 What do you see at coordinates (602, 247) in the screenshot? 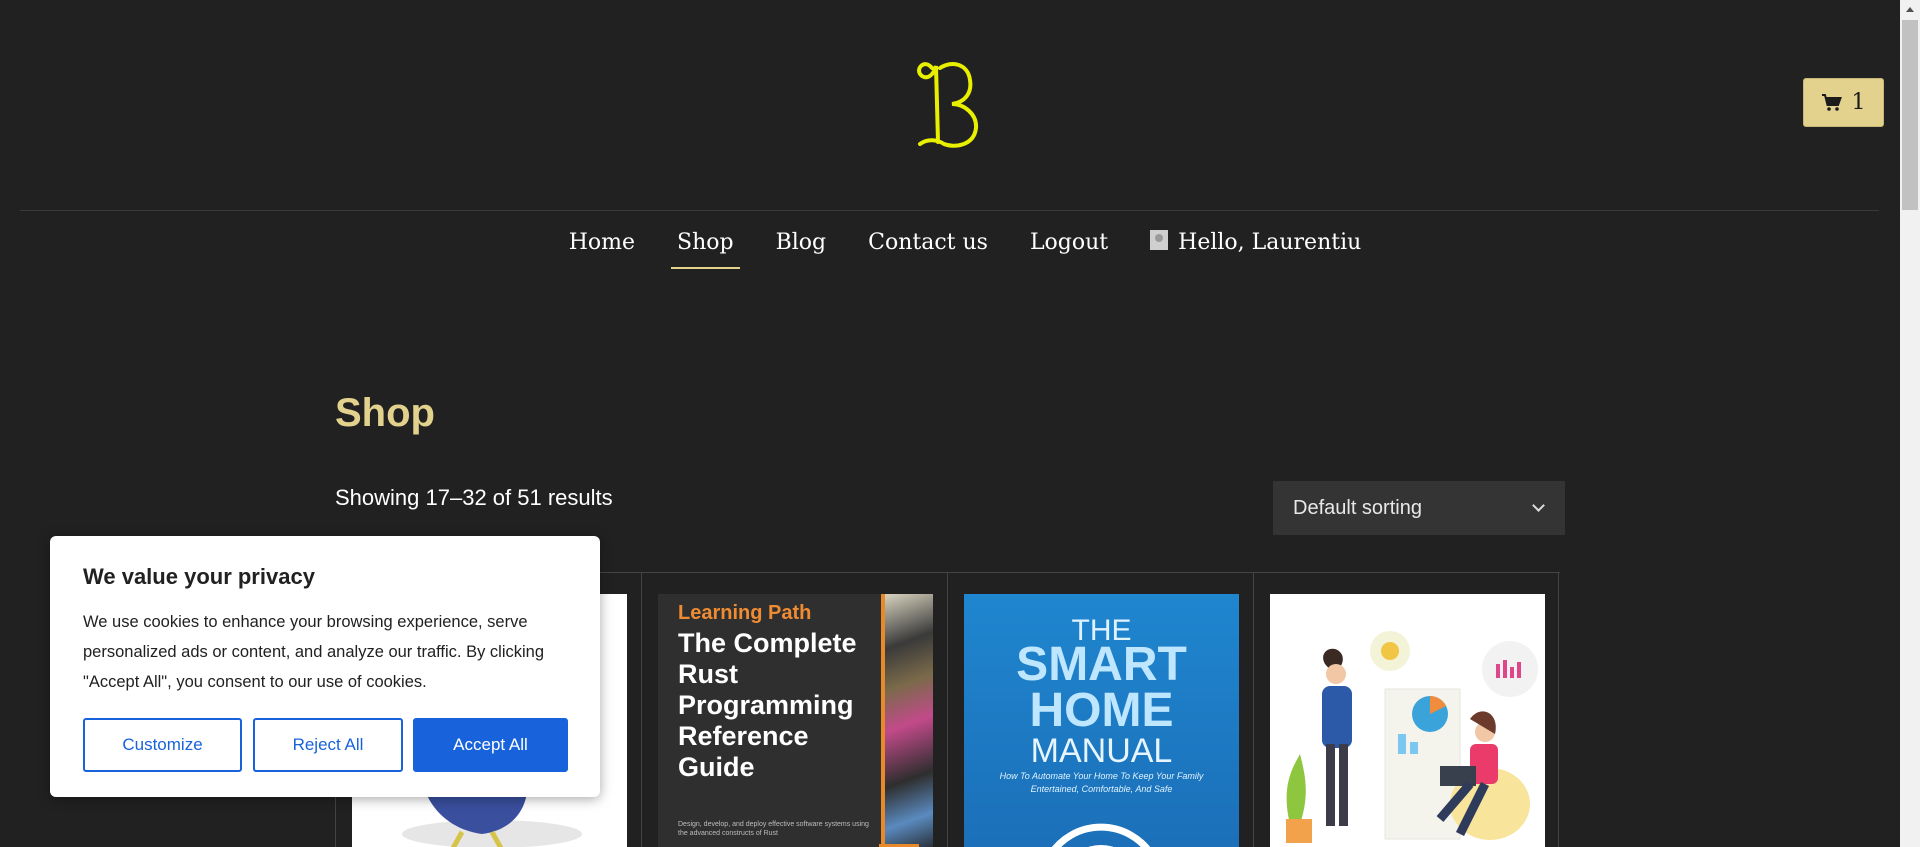
I see `nav-home: Home` at bounding box center [602, 247].